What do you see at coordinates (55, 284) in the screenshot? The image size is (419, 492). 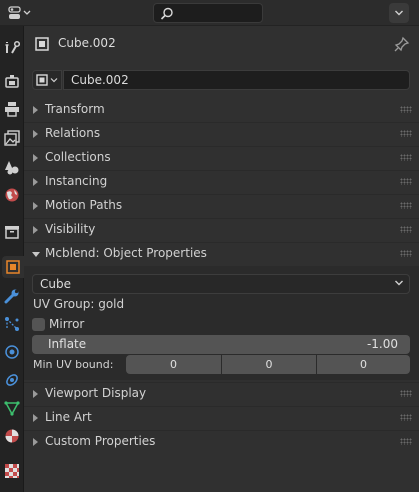 I see `mesh-type-value: Cube` at bounding box center [55, 284].